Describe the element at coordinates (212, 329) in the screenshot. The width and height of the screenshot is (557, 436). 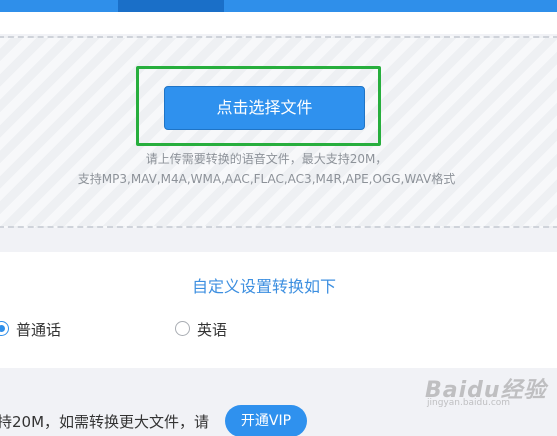
I see `radio-english-label: 英语` at that location.